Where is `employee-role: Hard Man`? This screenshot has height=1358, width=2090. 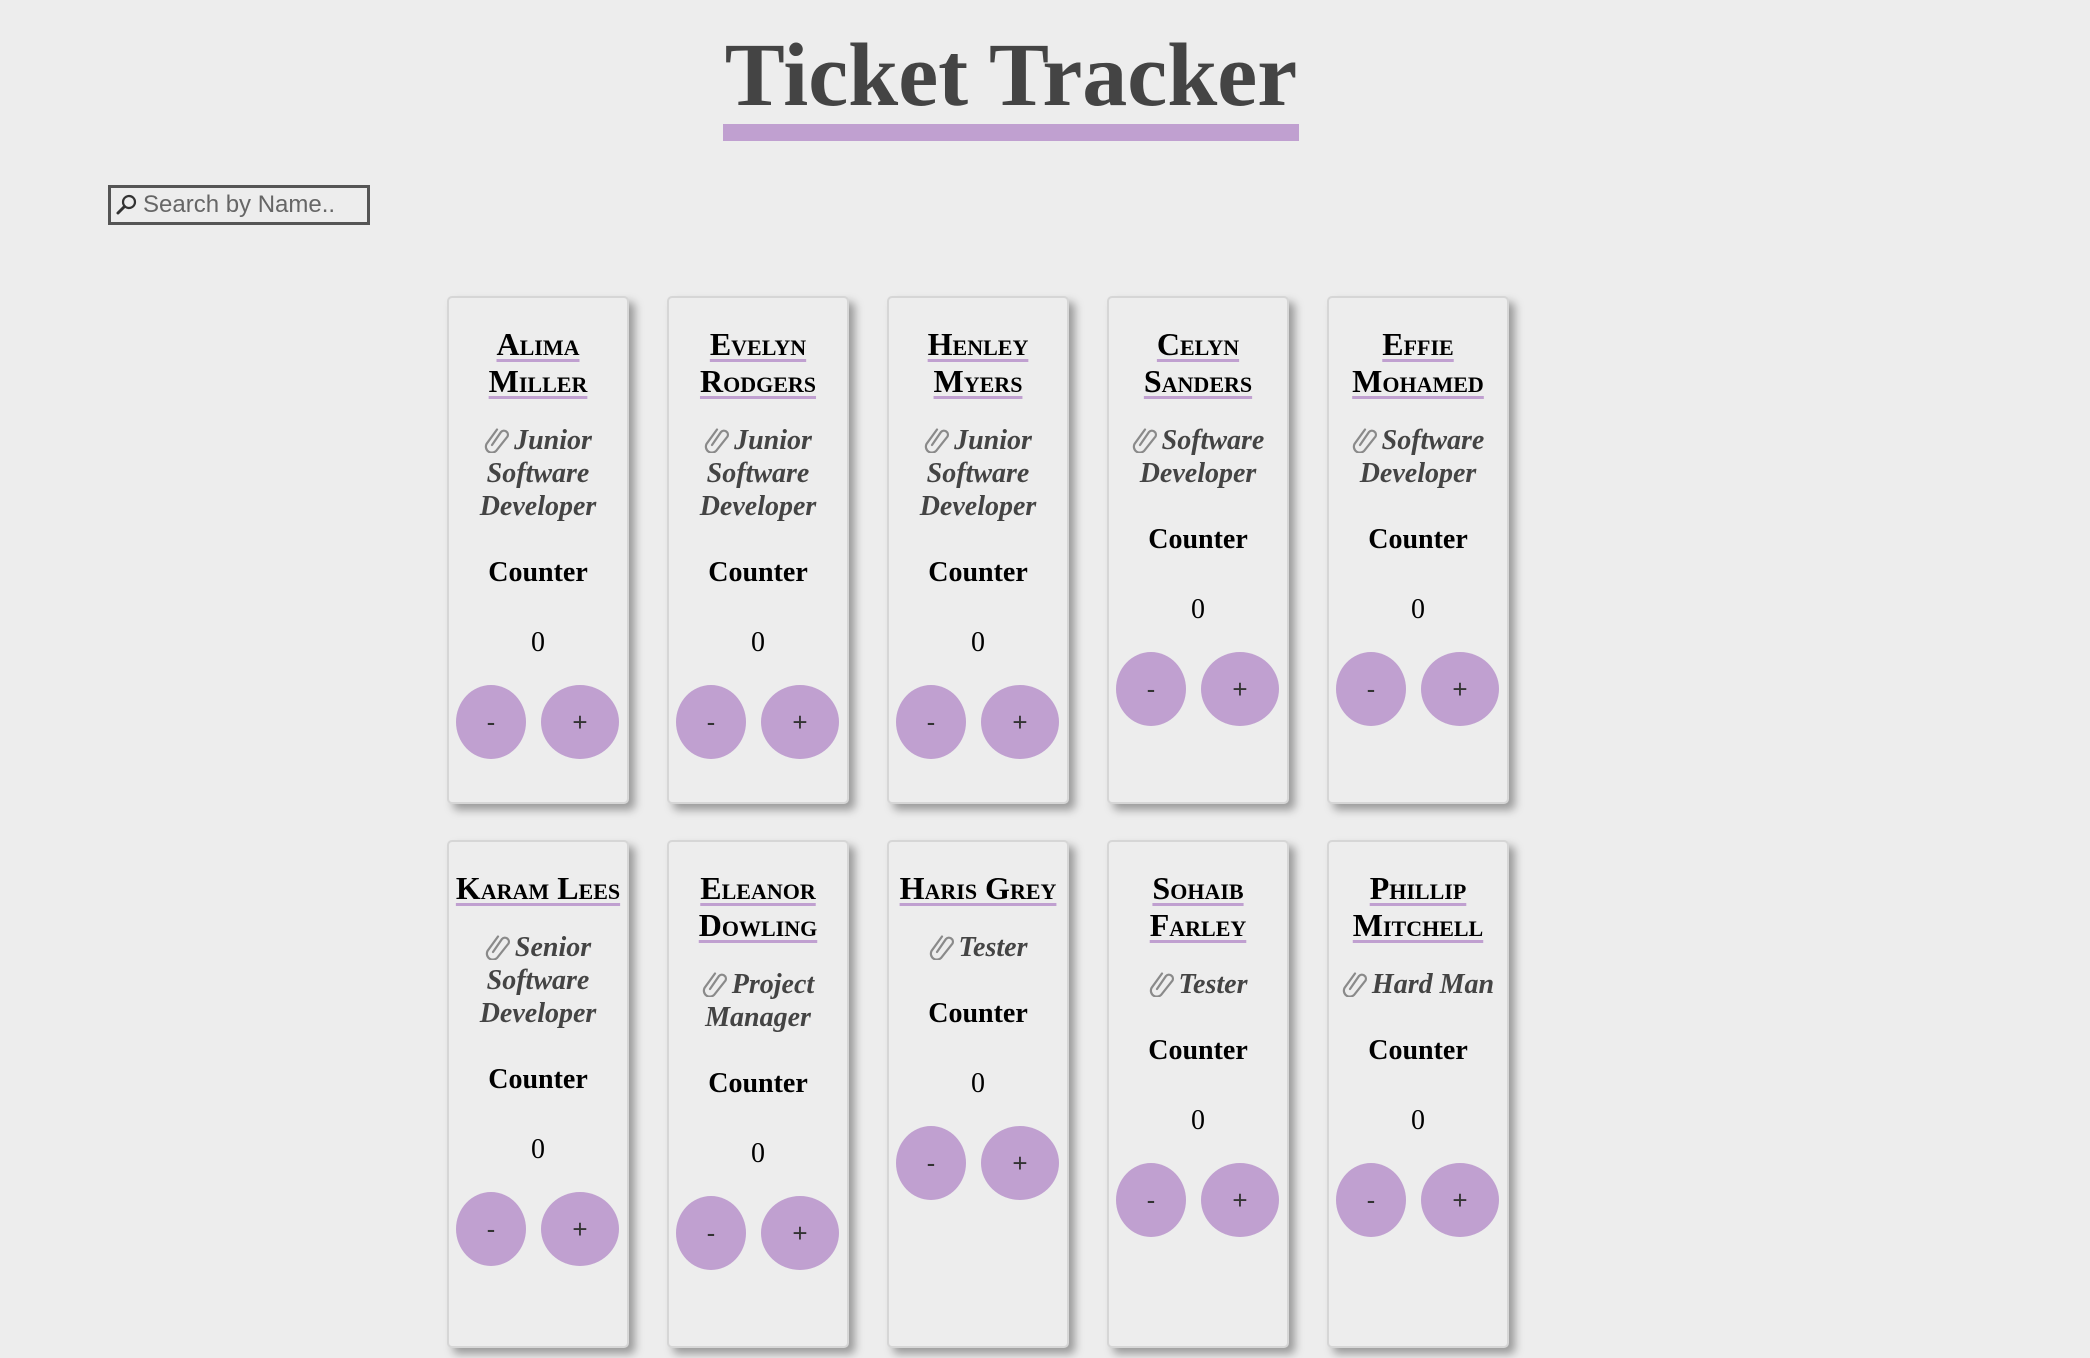 employee-role: Hard Man is located at coordinates (1418, 984).